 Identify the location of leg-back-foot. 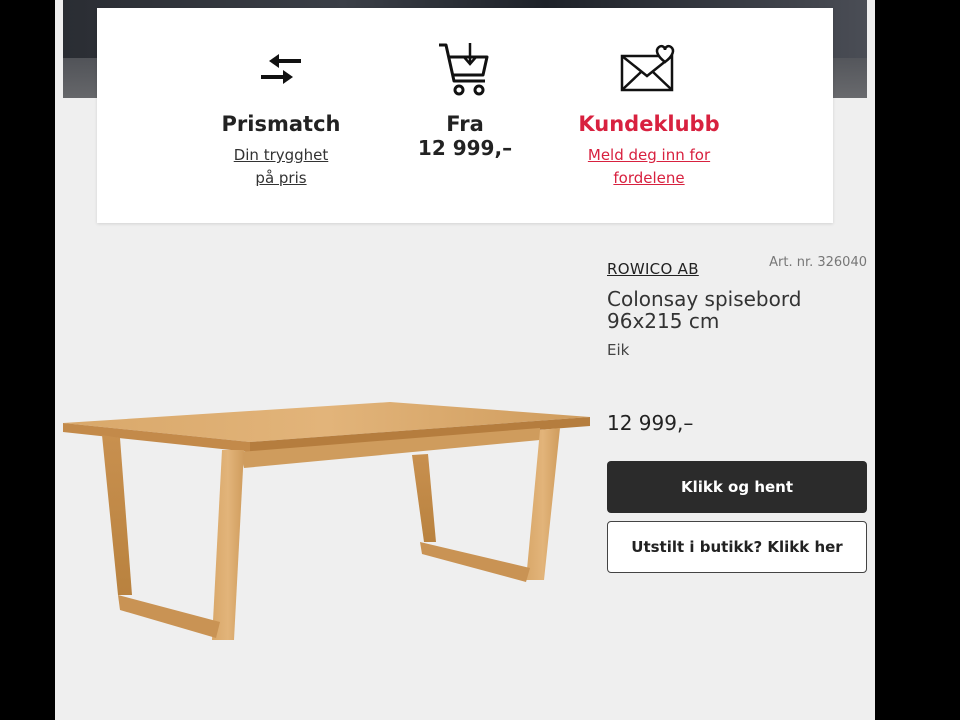
(475, 562).